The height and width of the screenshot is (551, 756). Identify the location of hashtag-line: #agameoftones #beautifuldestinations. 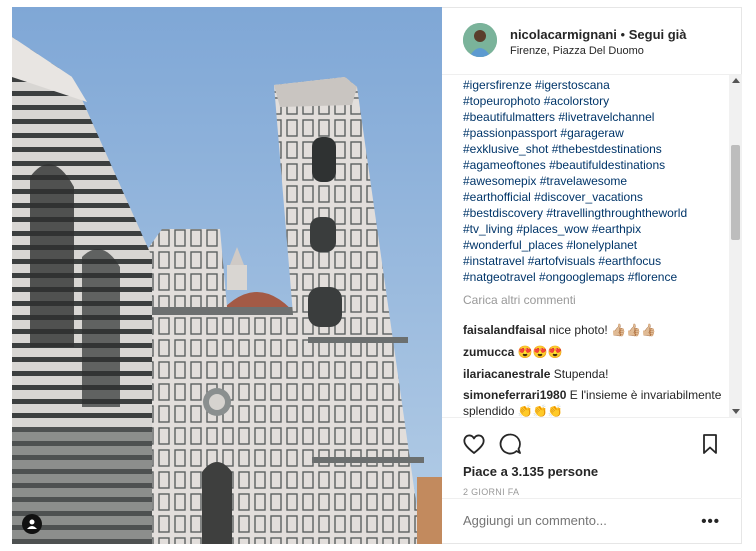
(594, 165).